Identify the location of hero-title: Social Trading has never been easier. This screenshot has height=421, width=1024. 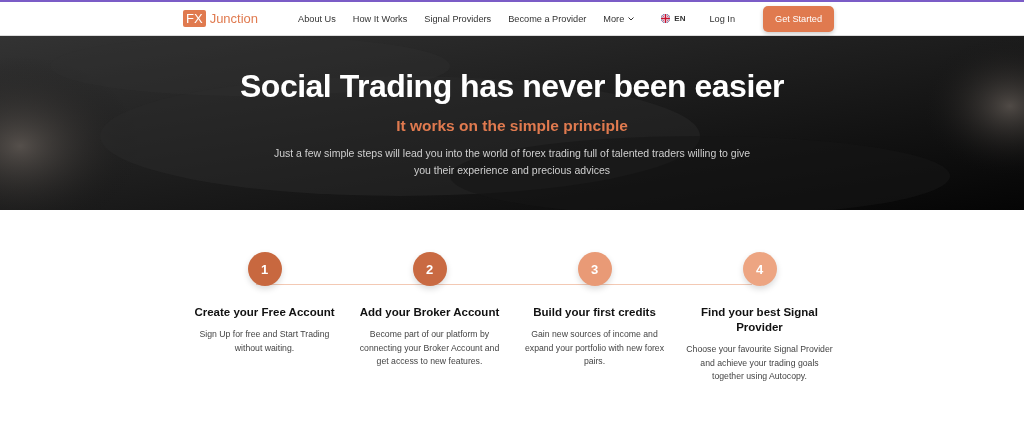
(512, 86).